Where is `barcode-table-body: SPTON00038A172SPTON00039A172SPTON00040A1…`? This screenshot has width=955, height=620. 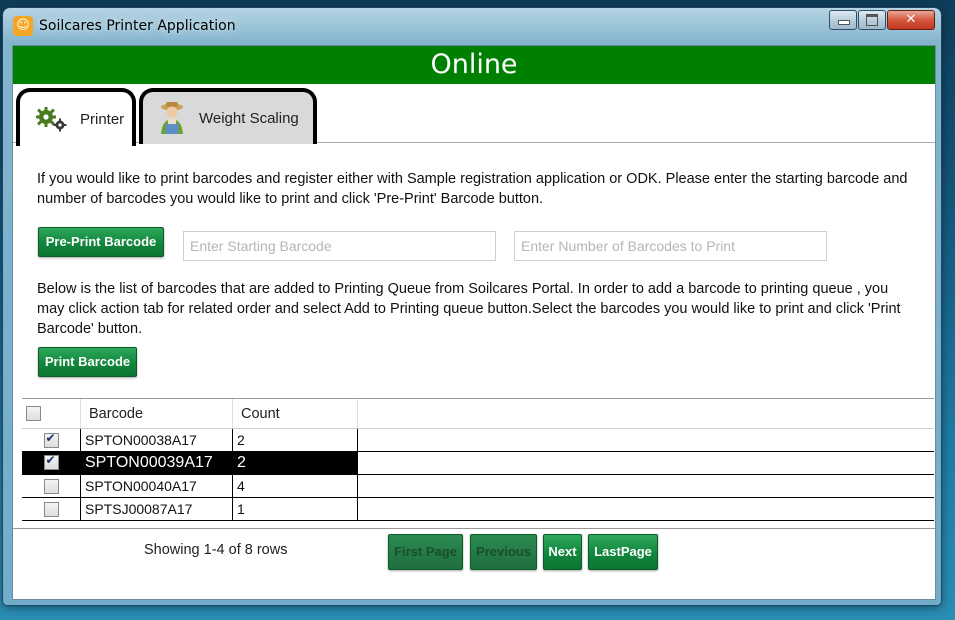 barcode-table-body: SPTON00038A172SPTON00039A172SPTON00040A1… is located at coordinates (478, 474).